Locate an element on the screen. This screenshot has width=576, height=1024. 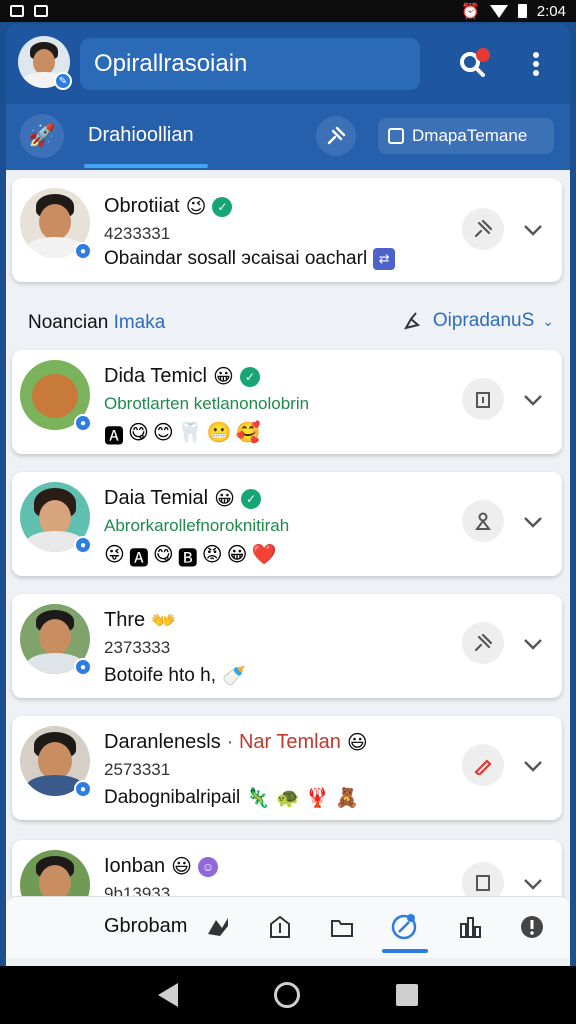
chart-building-icon is located at coordinates (470, 927).